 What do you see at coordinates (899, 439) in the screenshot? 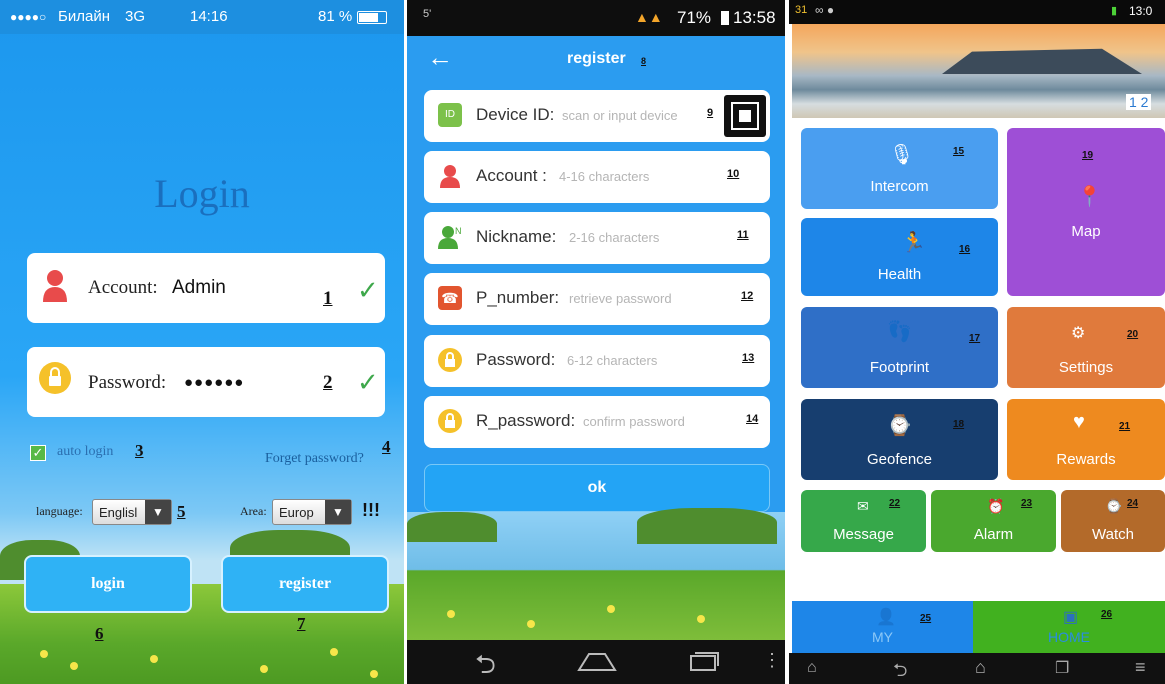
I see `geofence-tile: ⌚ 18 Geofence` at bounding box center [899, 439].